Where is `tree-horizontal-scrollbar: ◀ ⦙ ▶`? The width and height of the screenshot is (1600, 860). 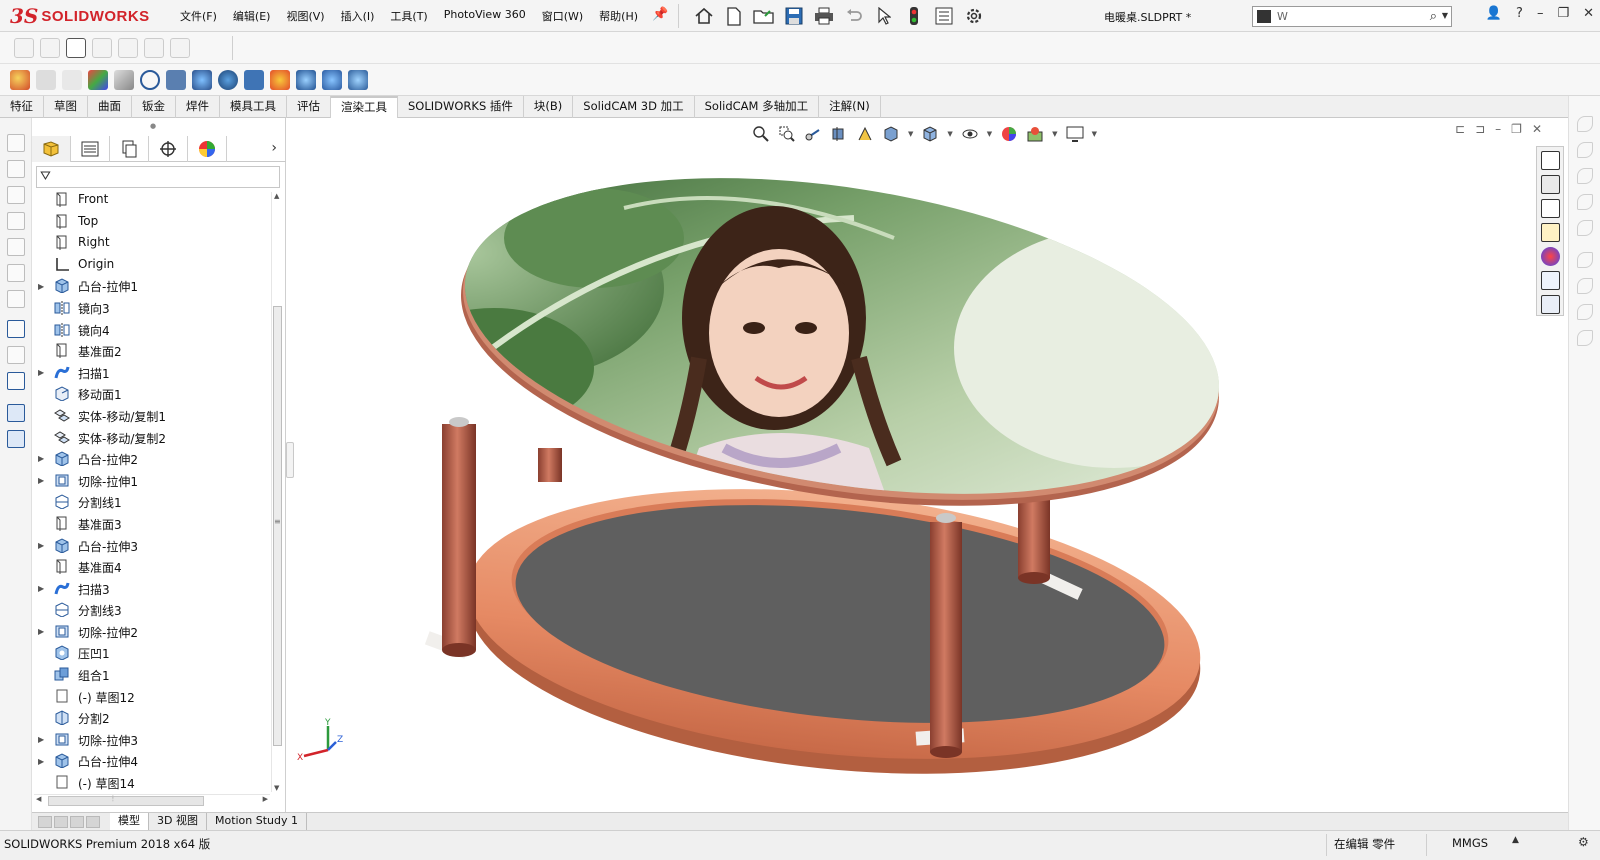
tree-horizontal-scrollbar: ◀ ⦙ ▶ is located at coordinates (152, 800).